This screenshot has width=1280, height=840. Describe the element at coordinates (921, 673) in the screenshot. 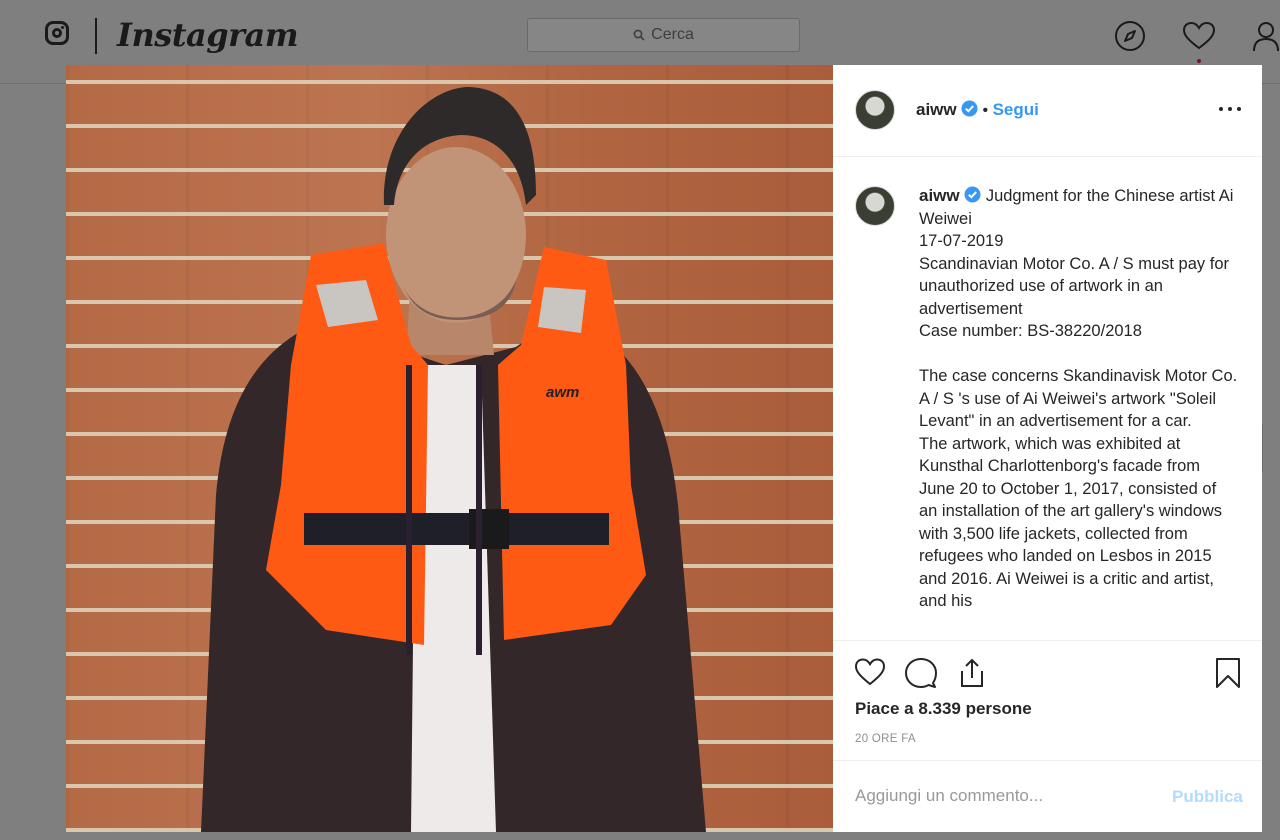

I see `comment-icon` at that location.